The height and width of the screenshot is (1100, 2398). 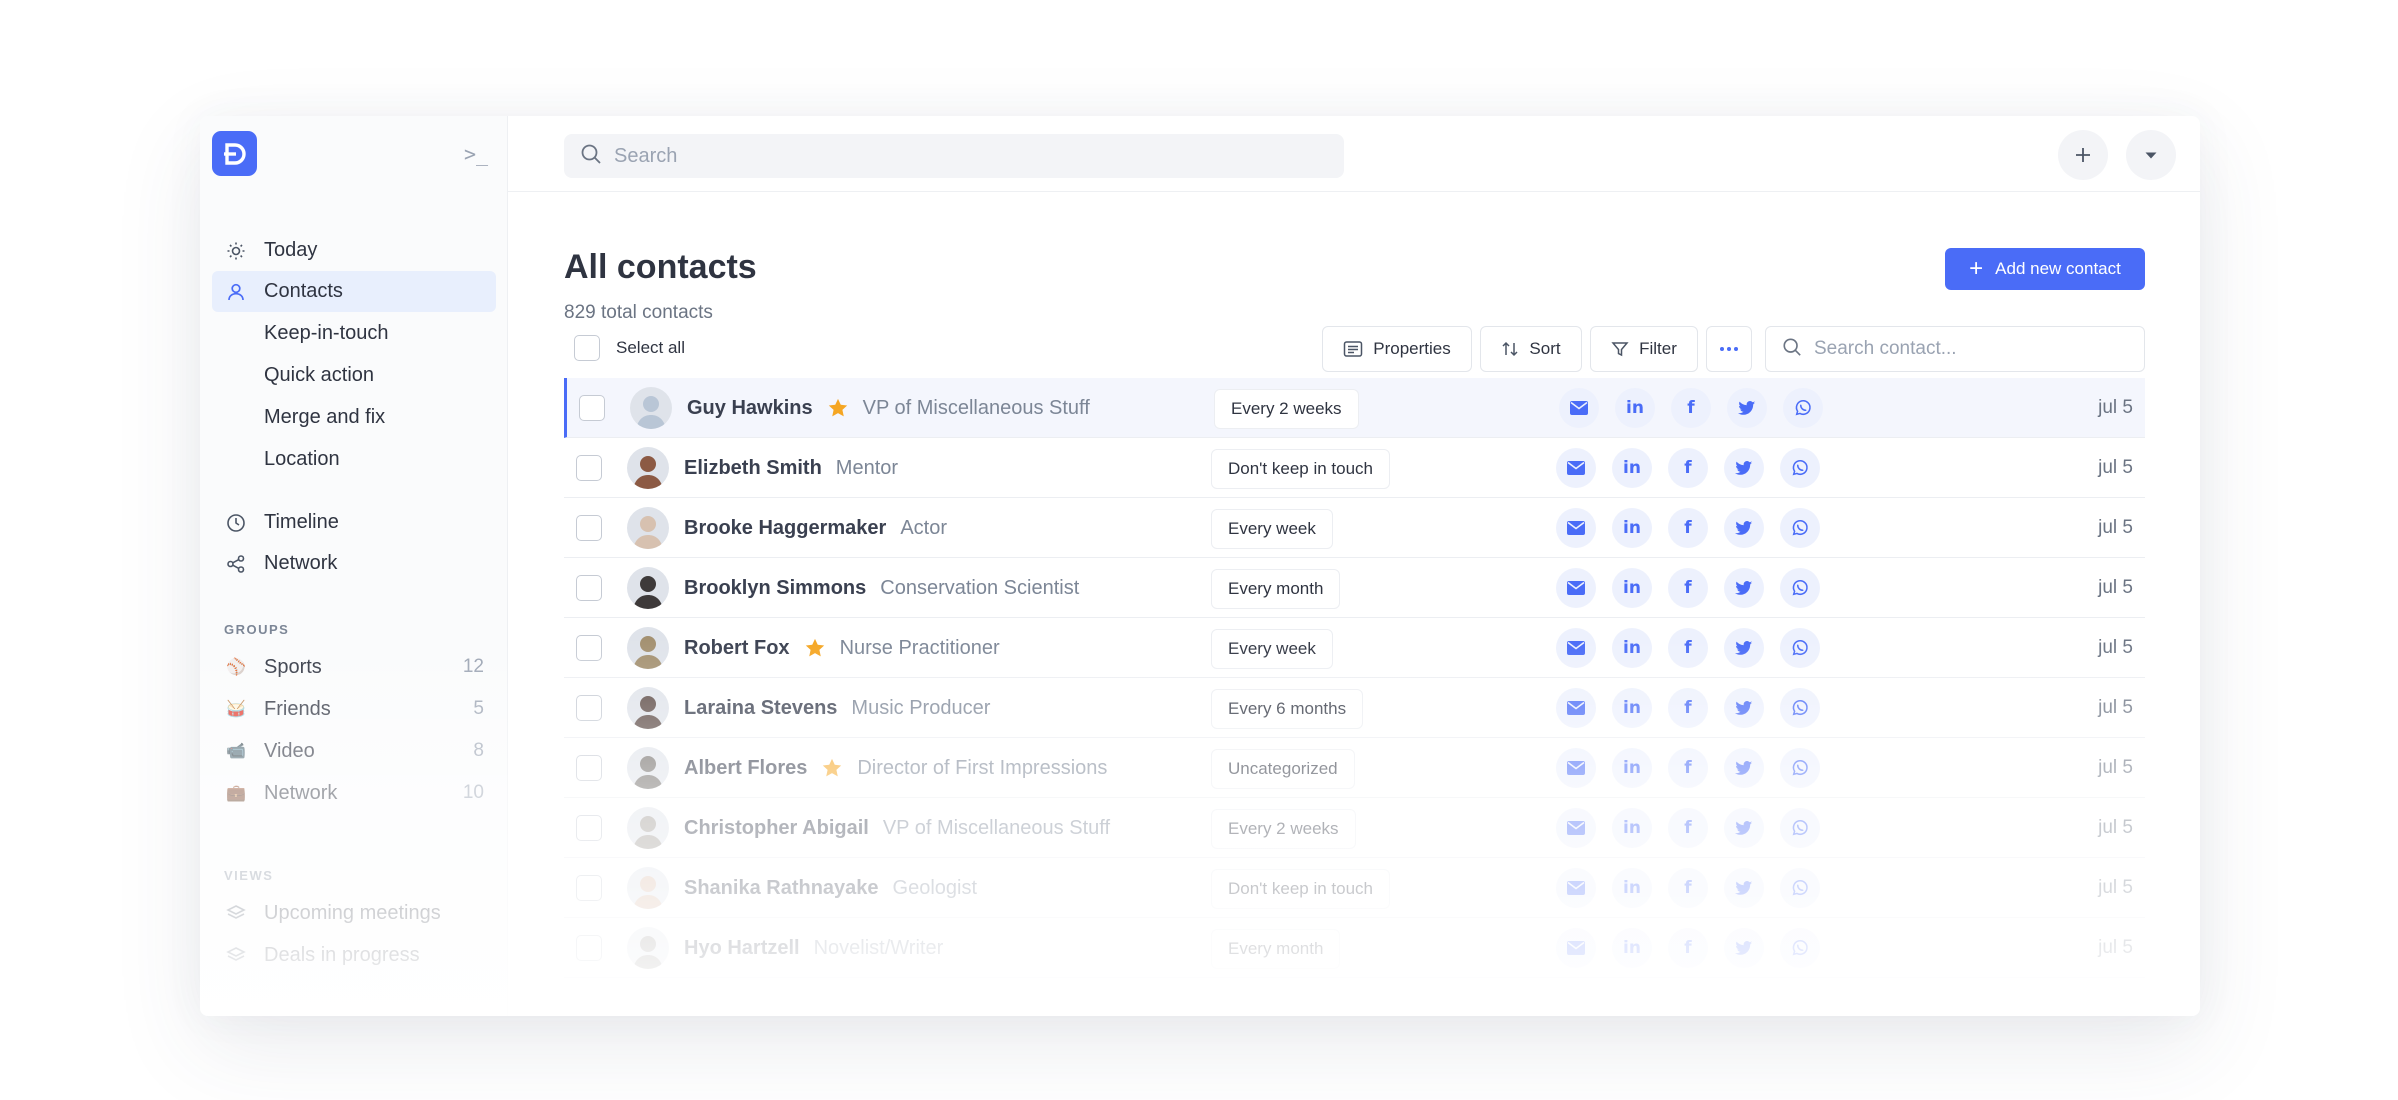 I want to click on sidebar-item-timeline: Timeline, so click(x=354, y=522).